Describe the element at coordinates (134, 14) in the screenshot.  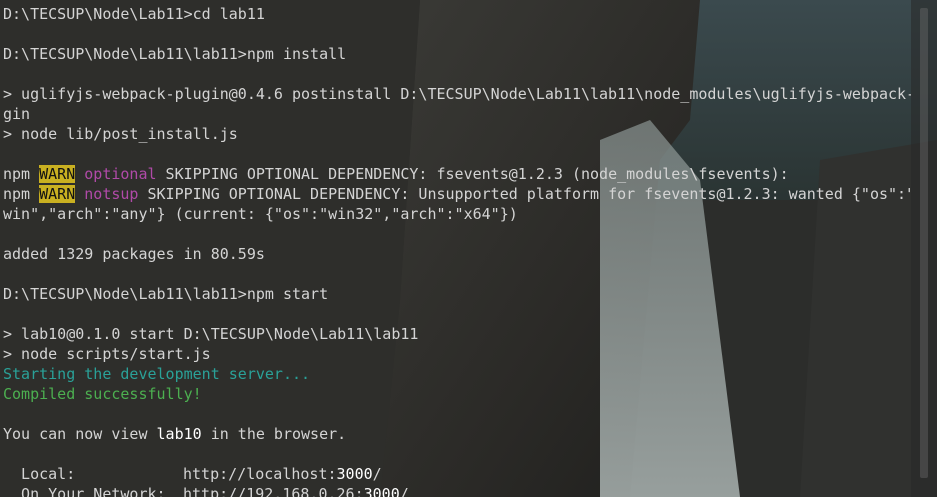
I see `terminal-line: D:\TECSUP\Node\Lab11>cd lab11` at that location.